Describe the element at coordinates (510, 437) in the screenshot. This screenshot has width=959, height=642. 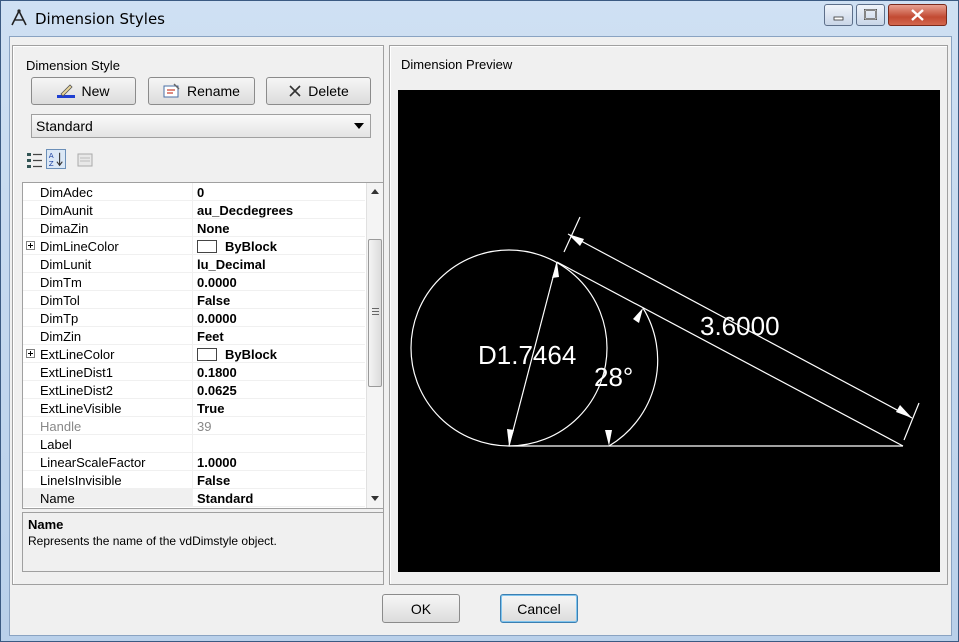
I see `preview-arrow-diameter-bottom` at that location.